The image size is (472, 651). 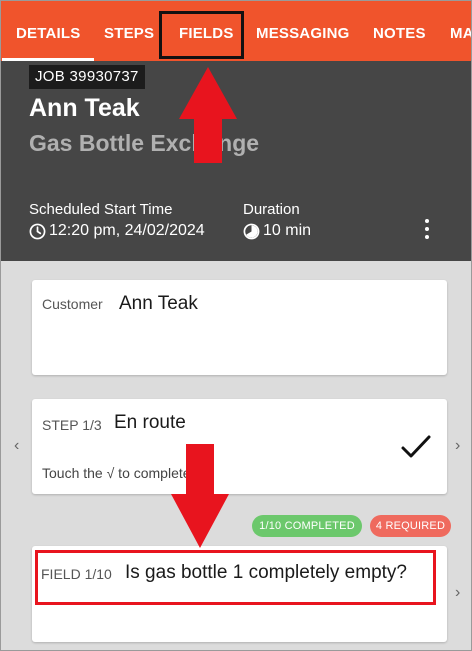 I want to click on tab-steps: STEPS, so click(x=129, y=31).